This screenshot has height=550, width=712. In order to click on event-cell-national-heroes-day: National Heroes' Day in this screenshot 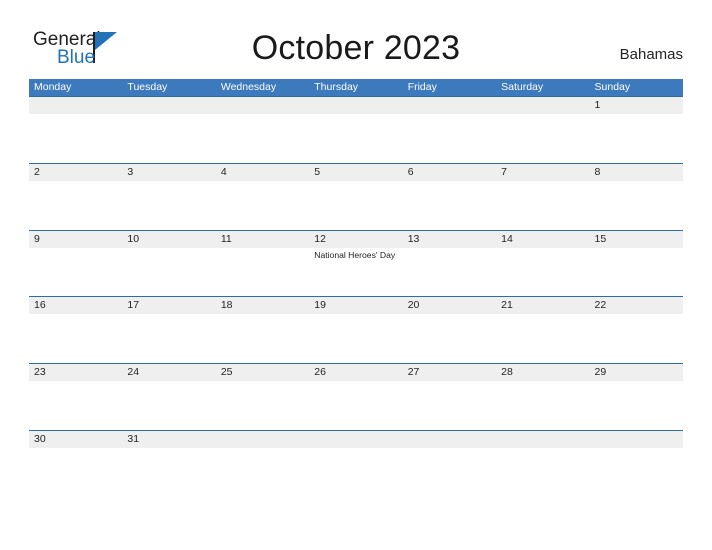, I will do `click(355, 272)`.